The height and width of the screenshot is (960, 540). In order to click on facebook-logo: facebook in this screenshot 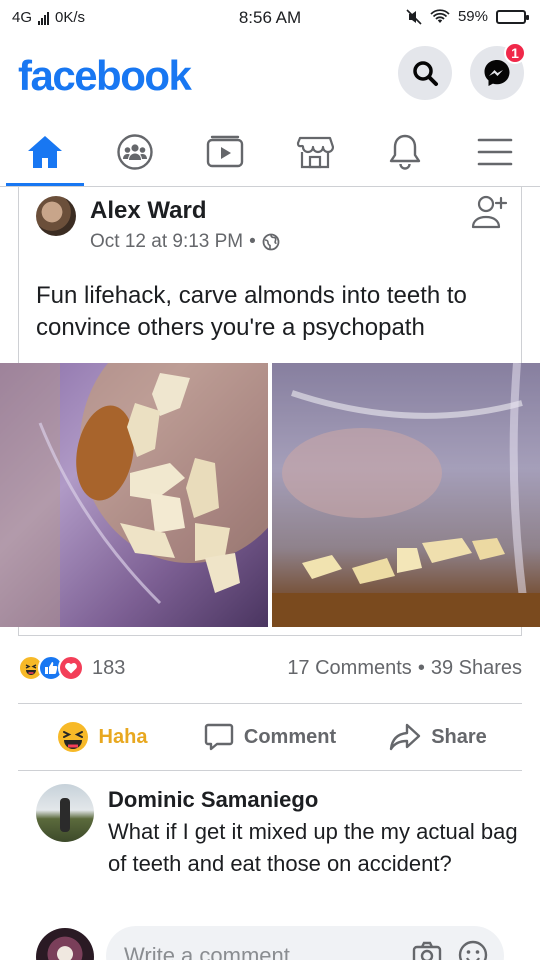, I will do `click(105, 76)`.